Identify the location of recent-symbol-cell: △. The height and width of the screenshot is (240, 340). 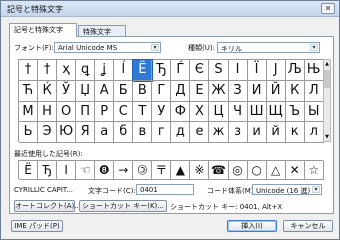
(276, 170).